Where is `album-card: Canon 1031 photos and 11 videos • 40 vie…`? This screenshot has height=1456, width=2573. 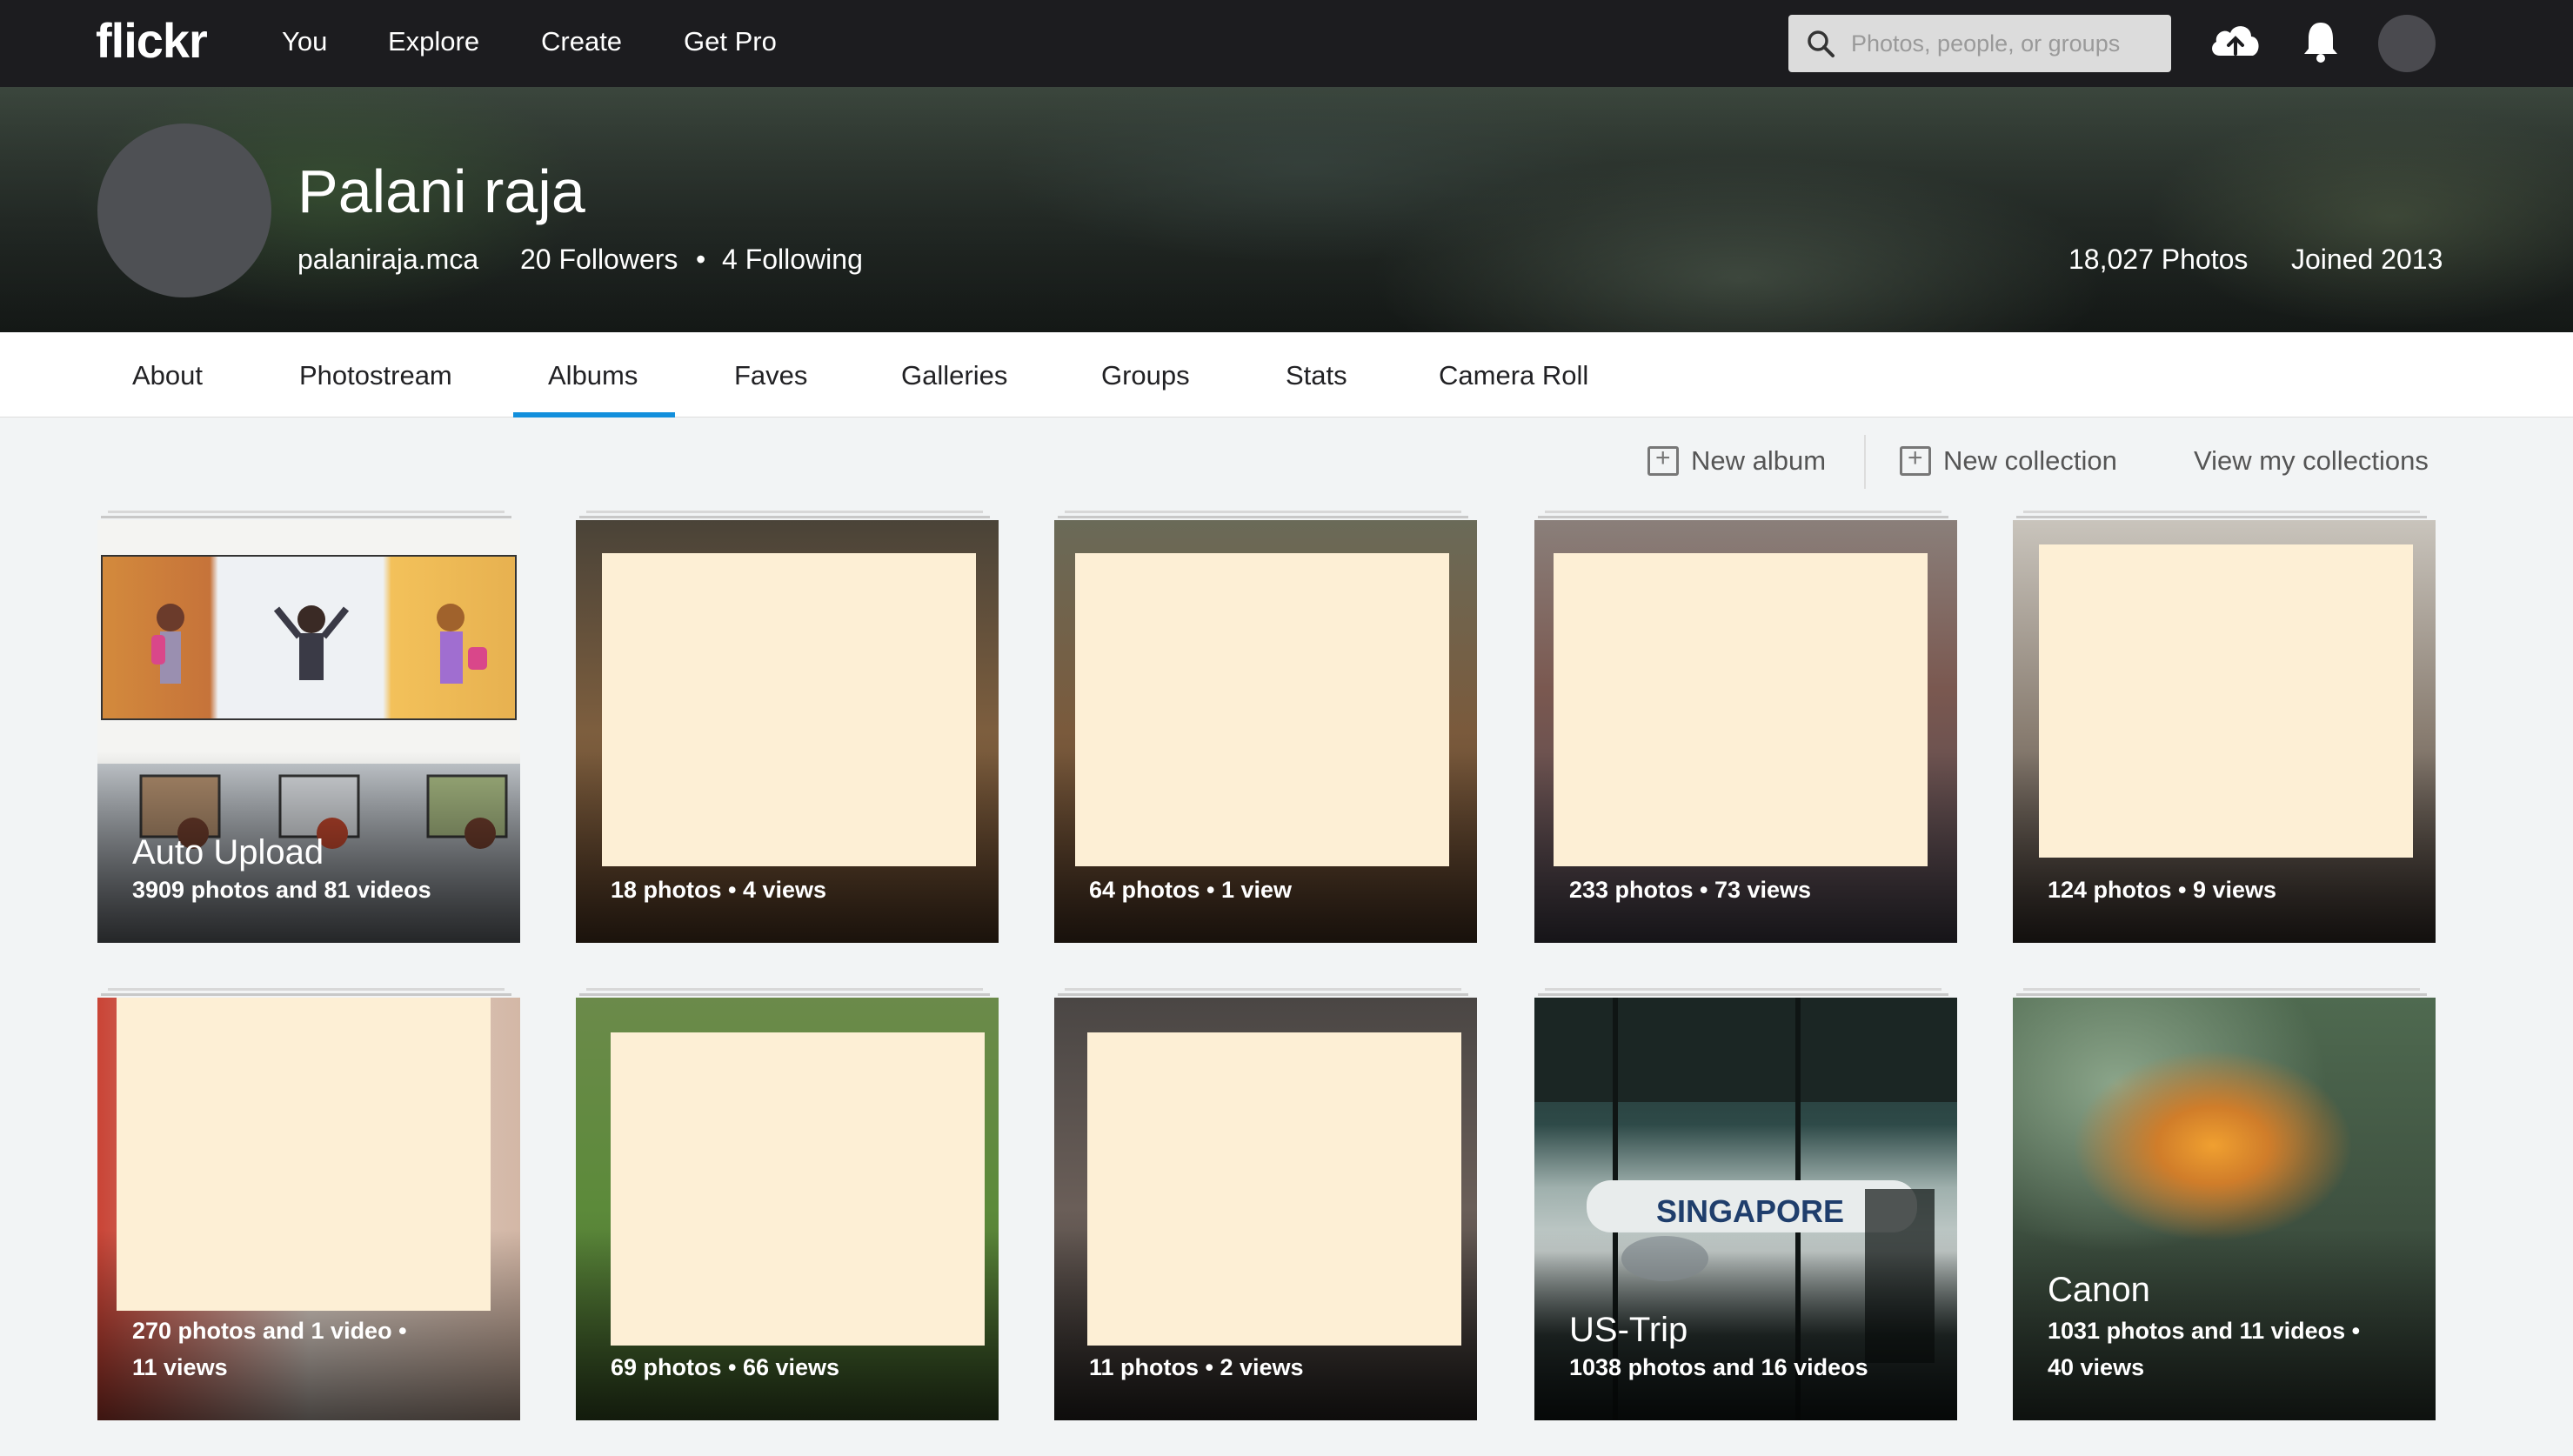 album-card: Canon 1031 photos and 11 videos • 40 vie… is located at coordinates (2224, 1209).